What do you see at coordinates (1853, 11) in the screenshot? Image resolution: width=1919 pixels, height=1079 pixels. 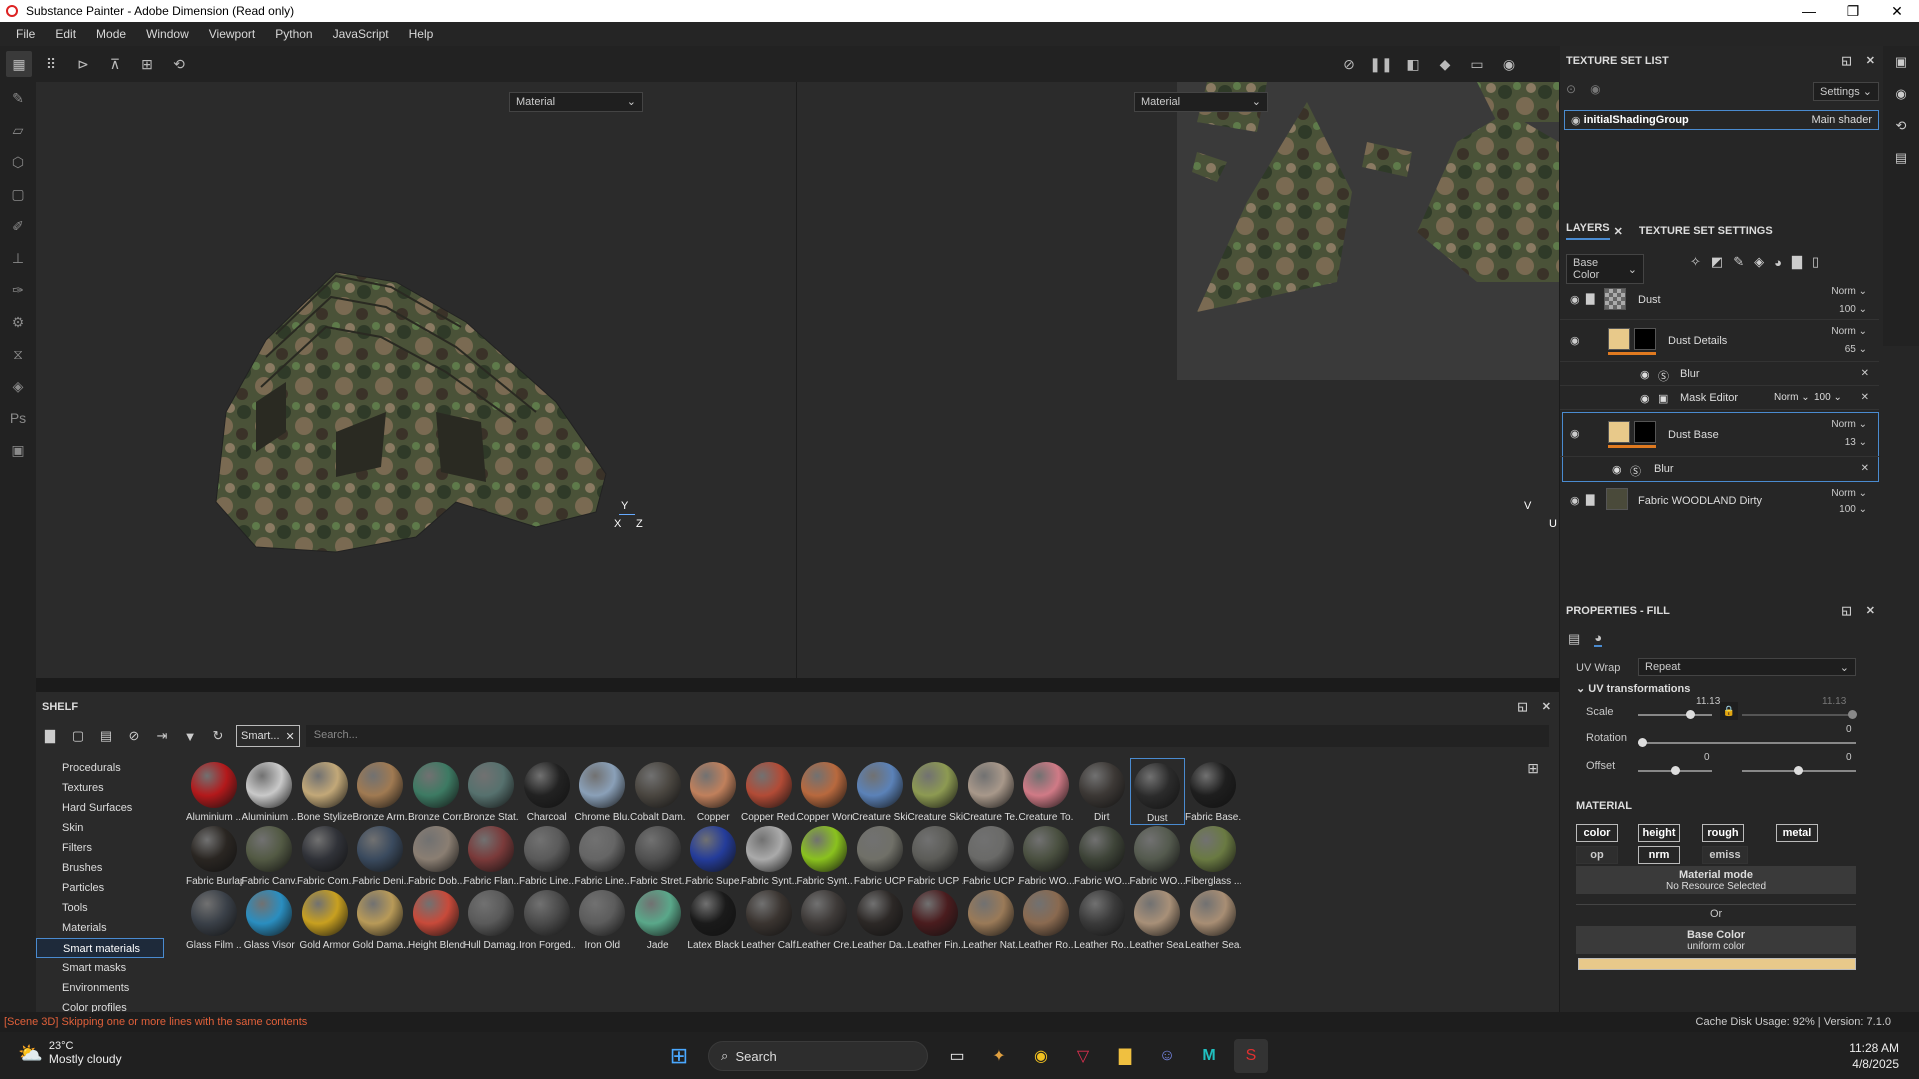 I see `maximize-button: ❐` at bounding box center [1853, 11].